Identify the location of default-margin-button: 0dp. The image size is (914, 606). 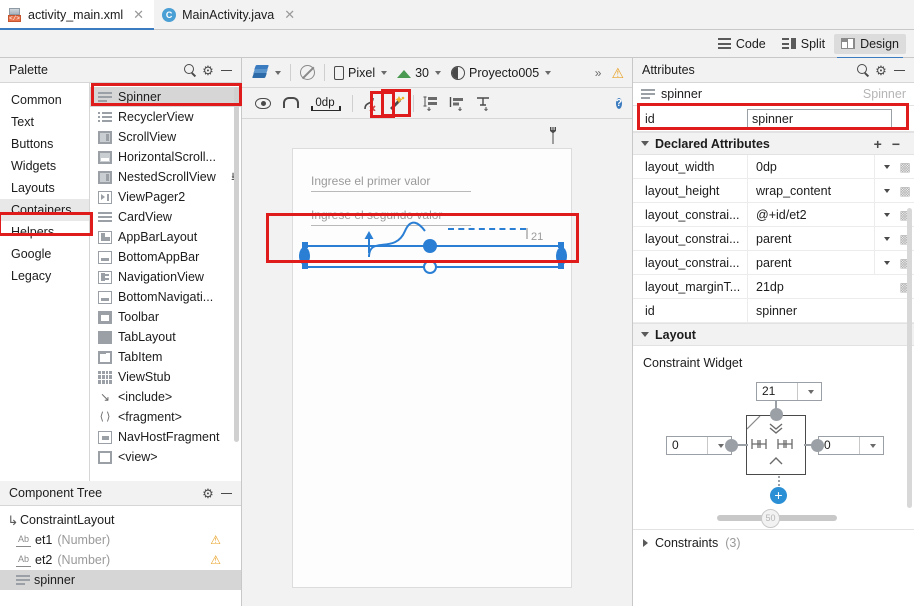
(325, 103).